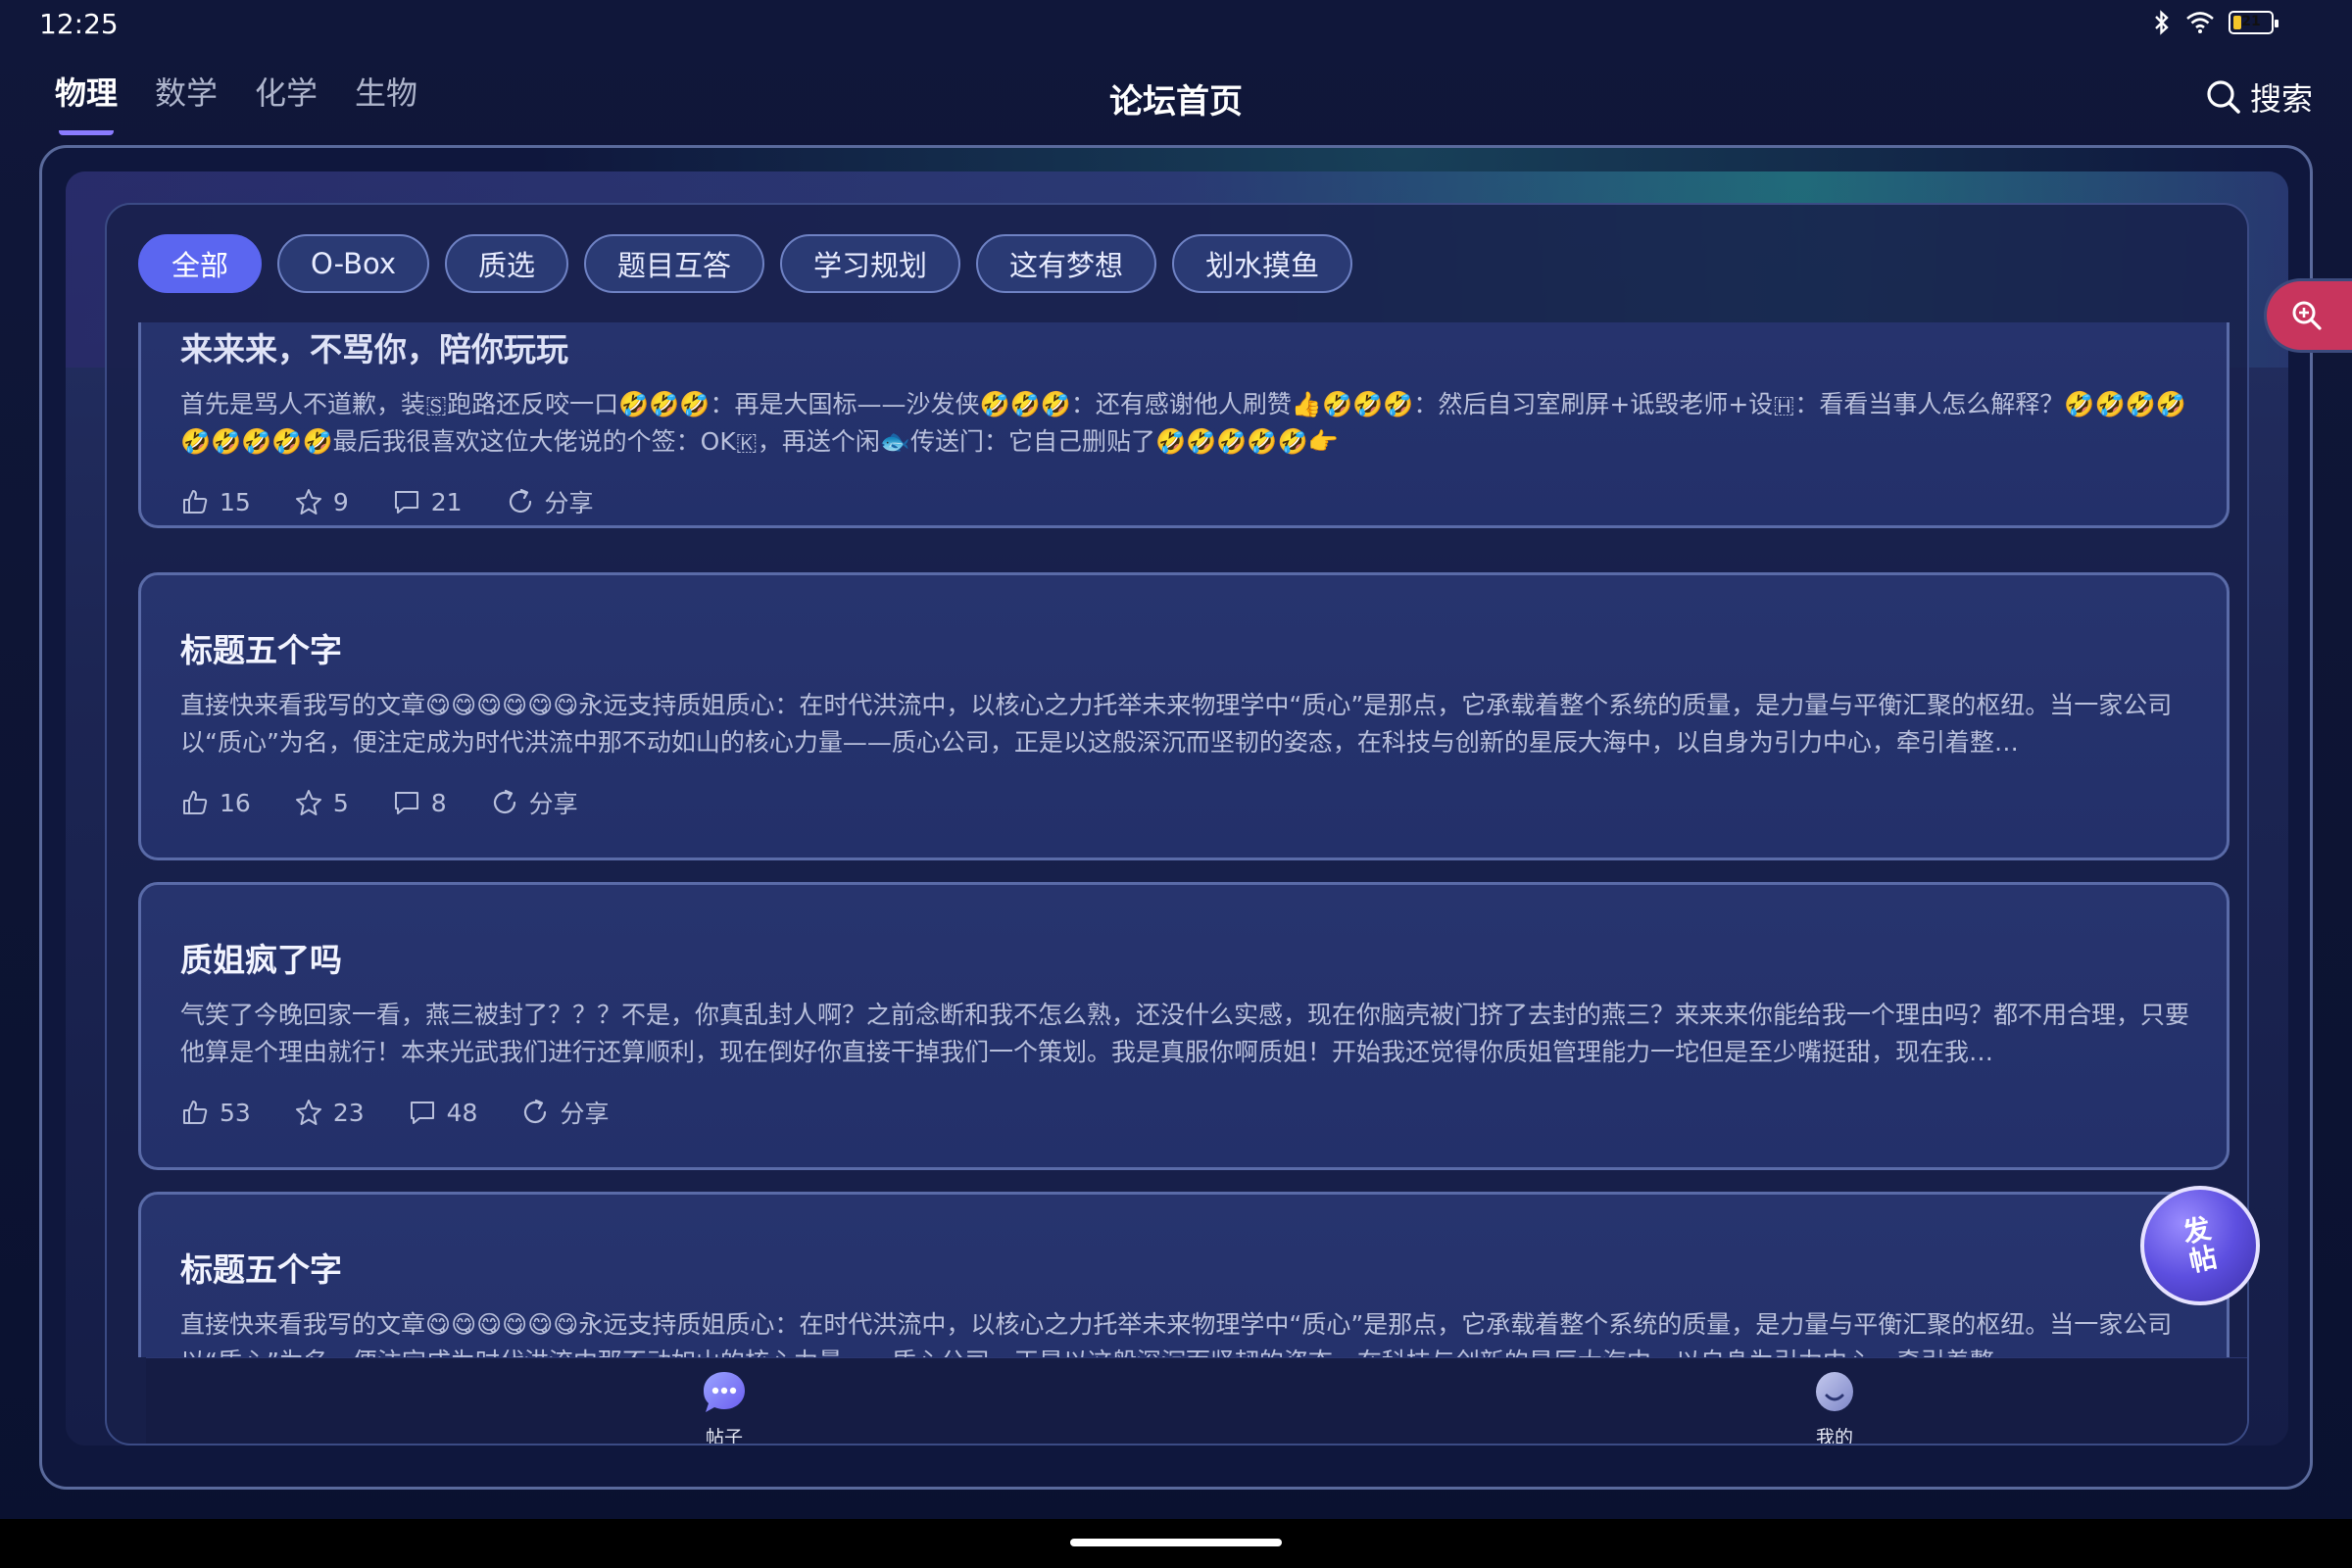  I want to click on system-nav-bar, so click(1176, 1543).